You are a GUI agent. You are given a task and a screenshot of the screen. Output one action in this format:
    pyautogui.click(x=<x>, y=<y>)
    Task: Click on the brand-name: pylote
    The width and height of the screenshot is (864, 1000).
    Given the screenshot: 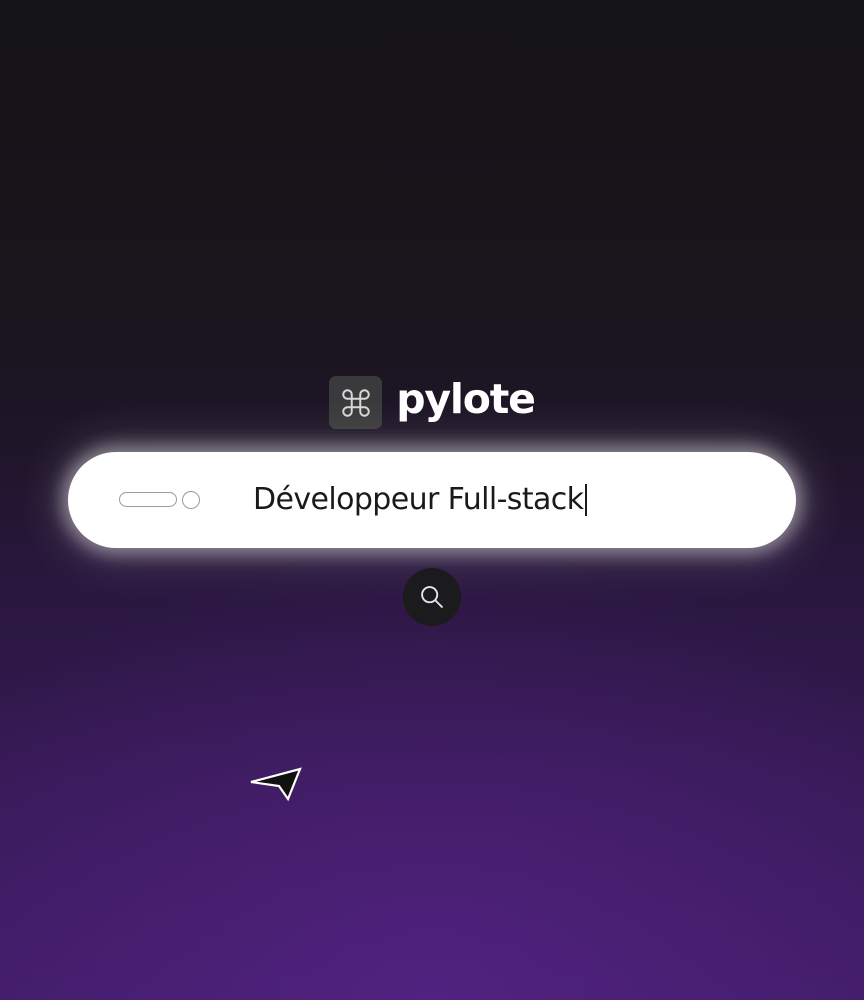 What is the action you would take?
    pyautogui.click(x=466, y=399)
    